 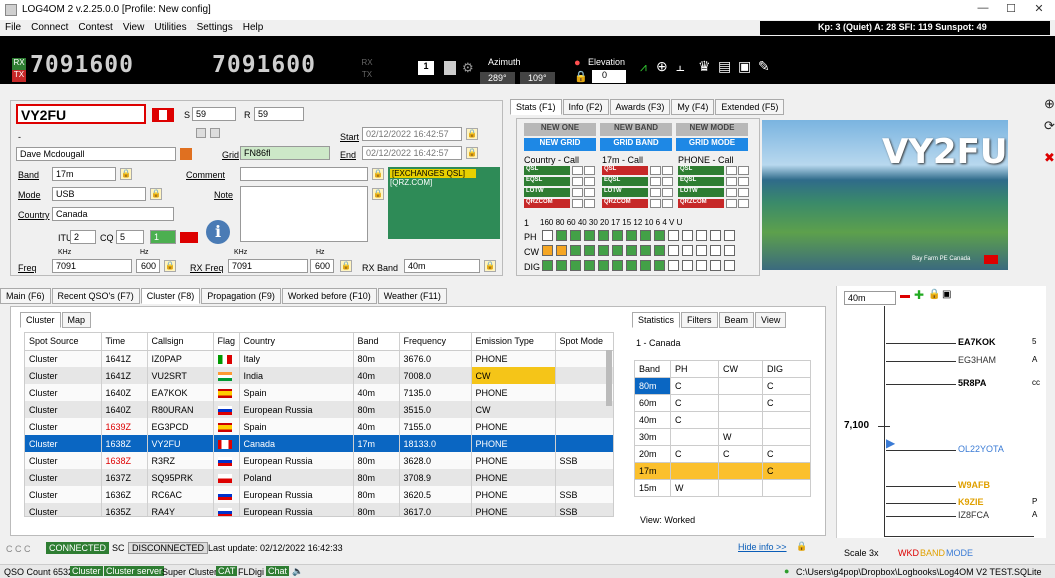 What do you see at coordinates (450, 68) in the screenshot?
I see `memory-spinner` at bounding box center [450, 68].